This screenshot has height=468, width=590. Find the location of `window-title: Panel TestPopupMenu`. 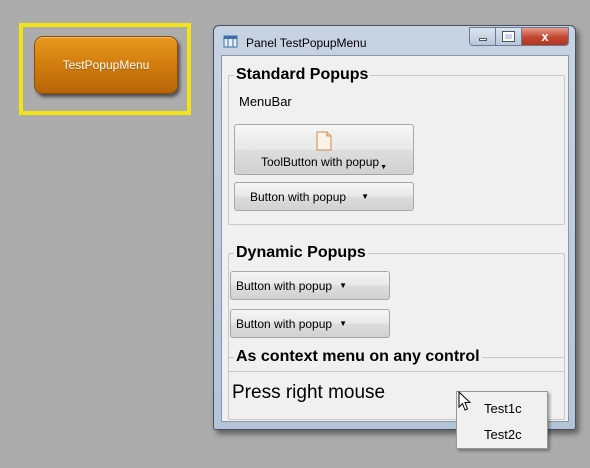

window-title: Panel TestPopupMenu is located at coordinates (306, 43).